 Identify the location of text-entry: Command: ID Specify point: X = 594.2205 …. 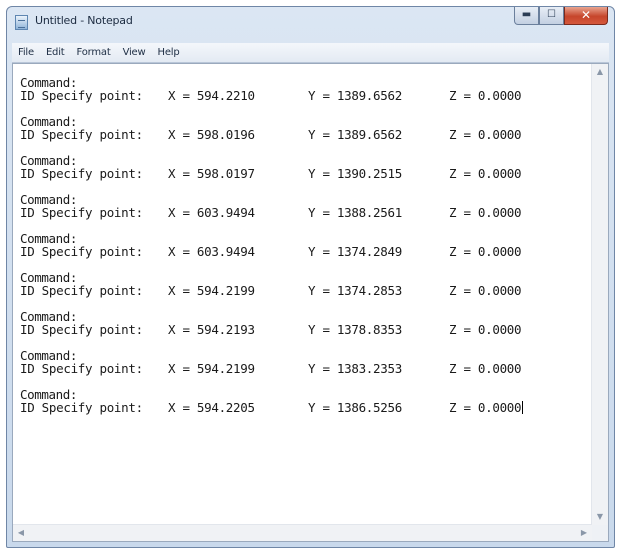
(304, 407).